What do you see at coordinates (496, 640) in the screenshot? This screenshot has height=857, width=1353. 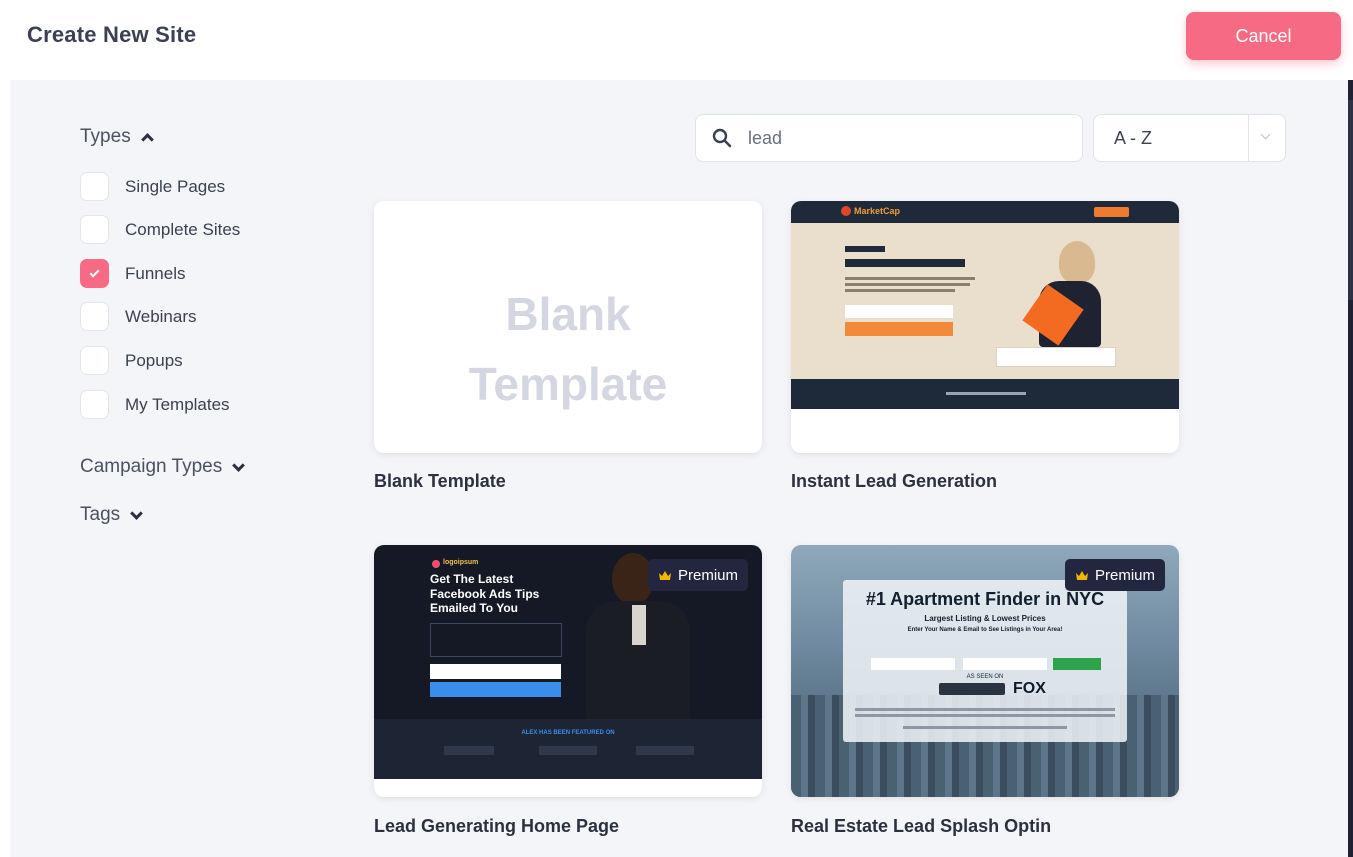 I see `preview-testimonial` at bounding box center [496, 640].